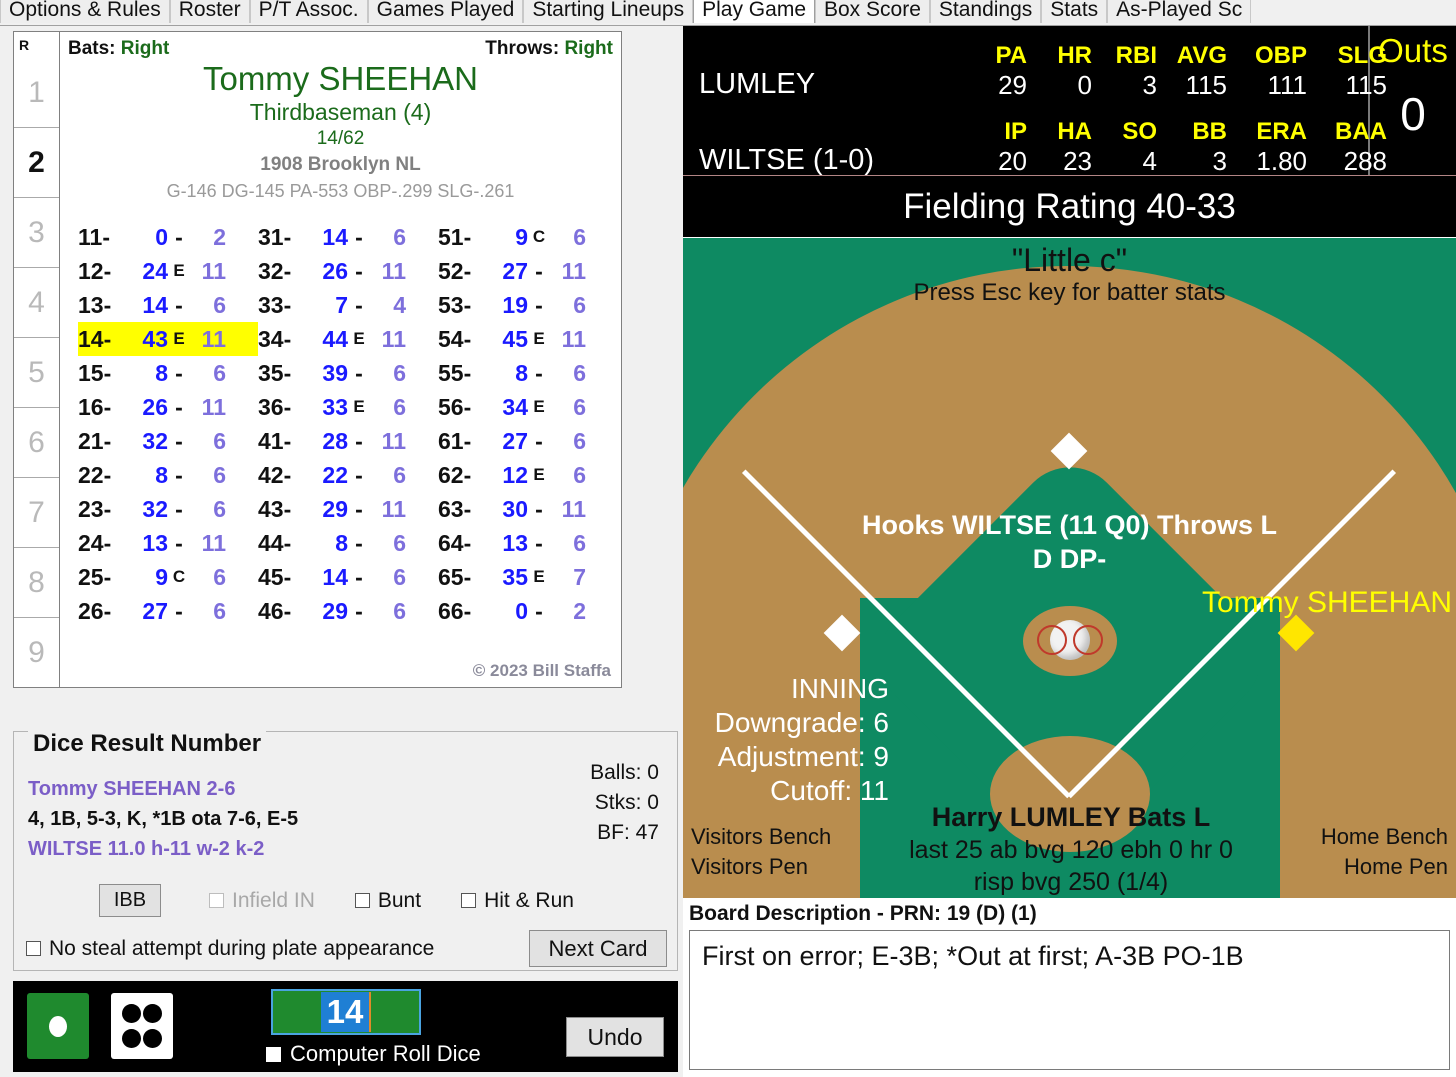 The height and width of the screenshot is (1077, 1456). Describe the element at coordinates (525, 305) in the screenshot. I see `dice-row-53: 53- 19- 6` at that location.